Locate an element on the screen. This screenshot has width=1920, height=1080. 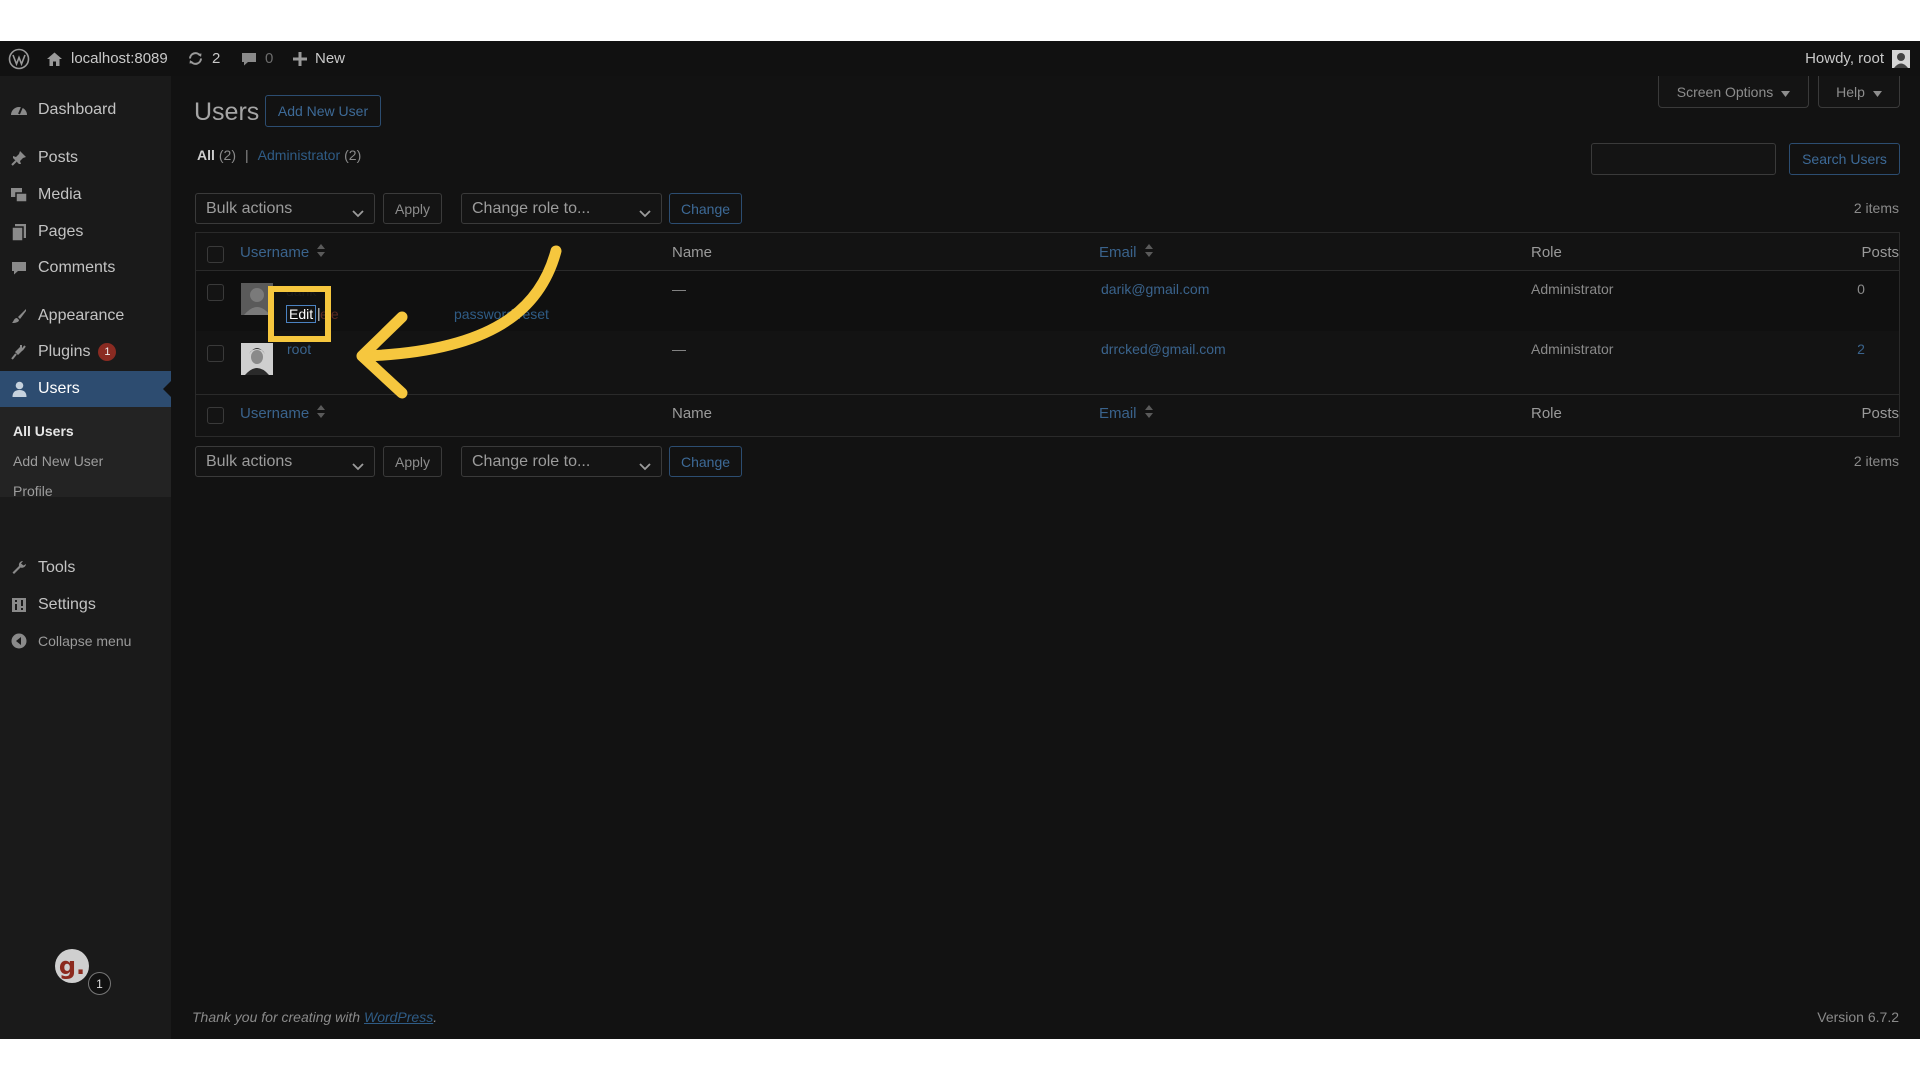
add-new-user-button: Add New User is located at coordinates (323, 111).